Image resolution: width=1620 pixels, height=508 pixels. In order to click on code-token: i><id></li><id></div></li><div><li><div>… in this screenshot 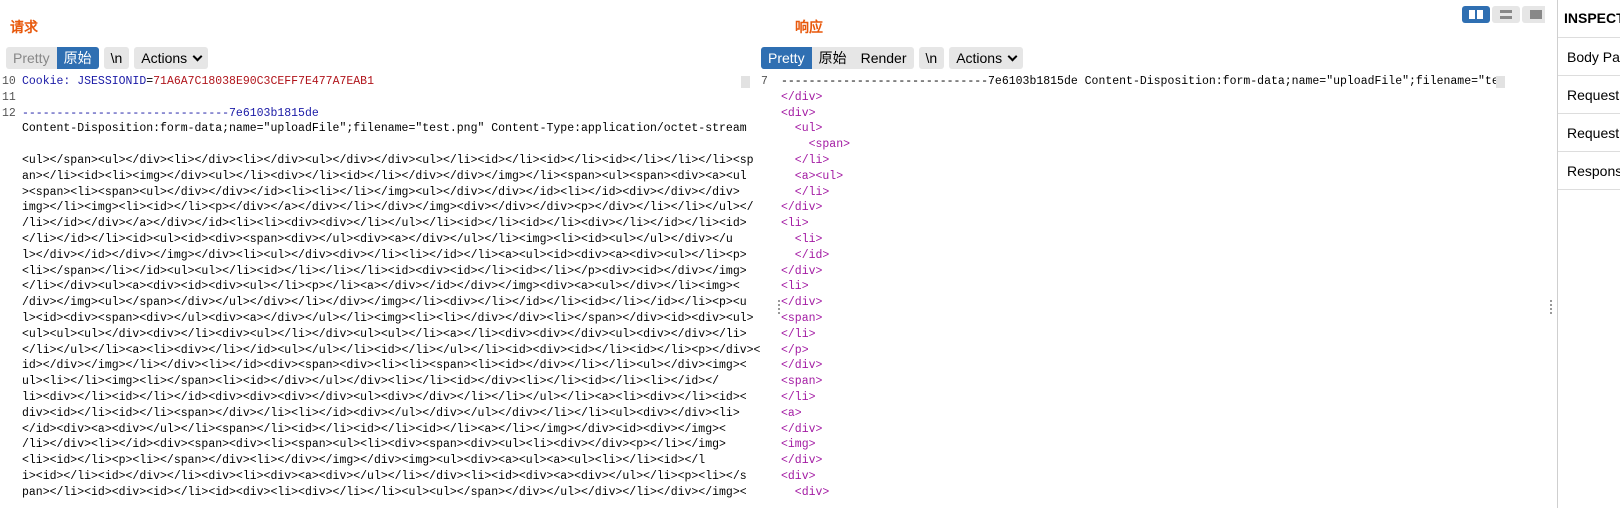, I will do `click(384, 476)`.